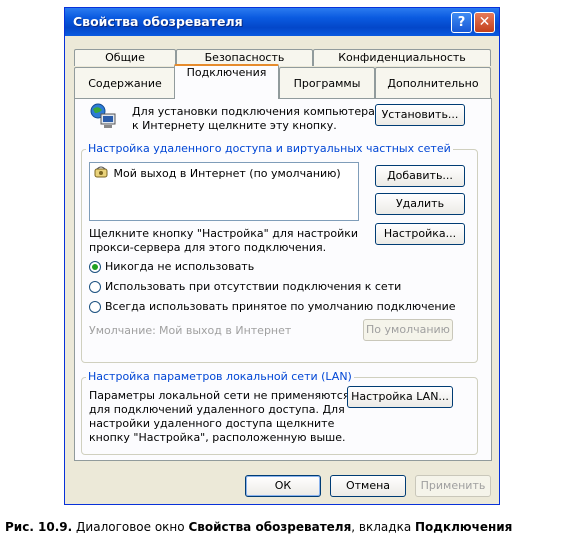 The height and width of the screenshot is (544, 572). What do you see at coordinates (234, 125) in the screenshot?
I see `setup-text-line2: к Интернету щелкните эту кнопку.` at bounding box center [234, 125].